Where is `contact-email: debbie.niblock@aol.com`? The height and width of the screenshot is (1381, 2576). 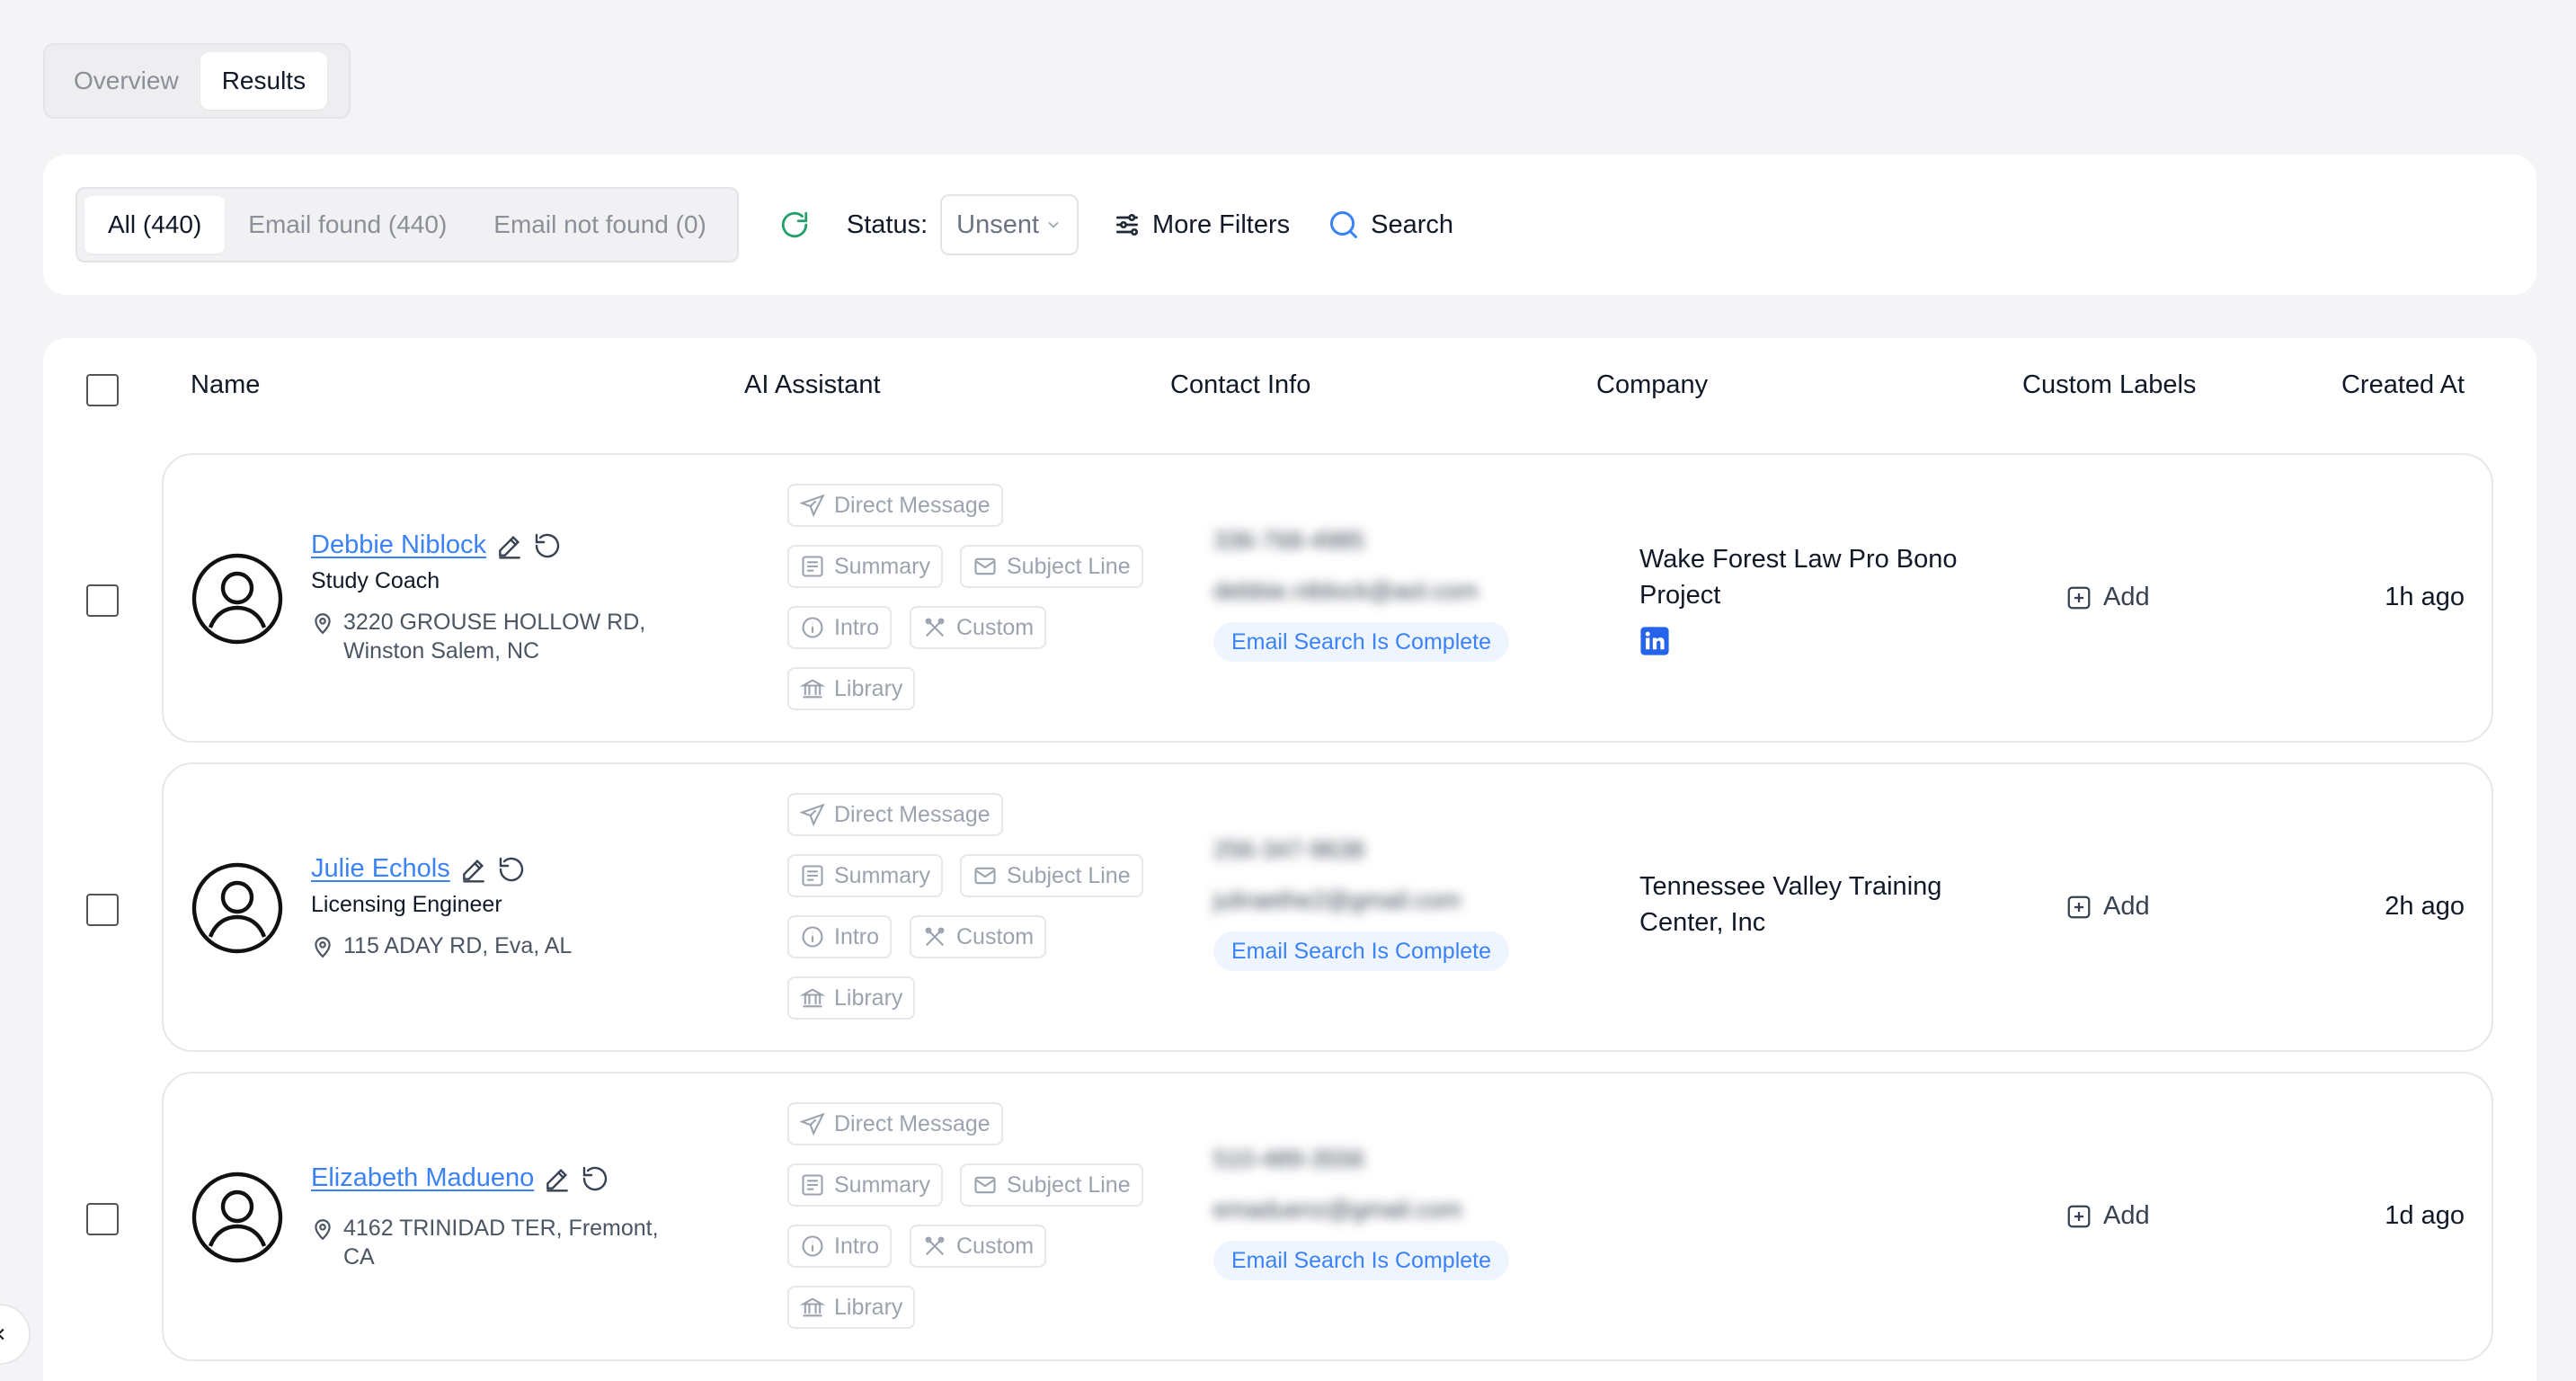
contact-email: debbie.niblock@aol.com is located at coordinates (1346, 590).